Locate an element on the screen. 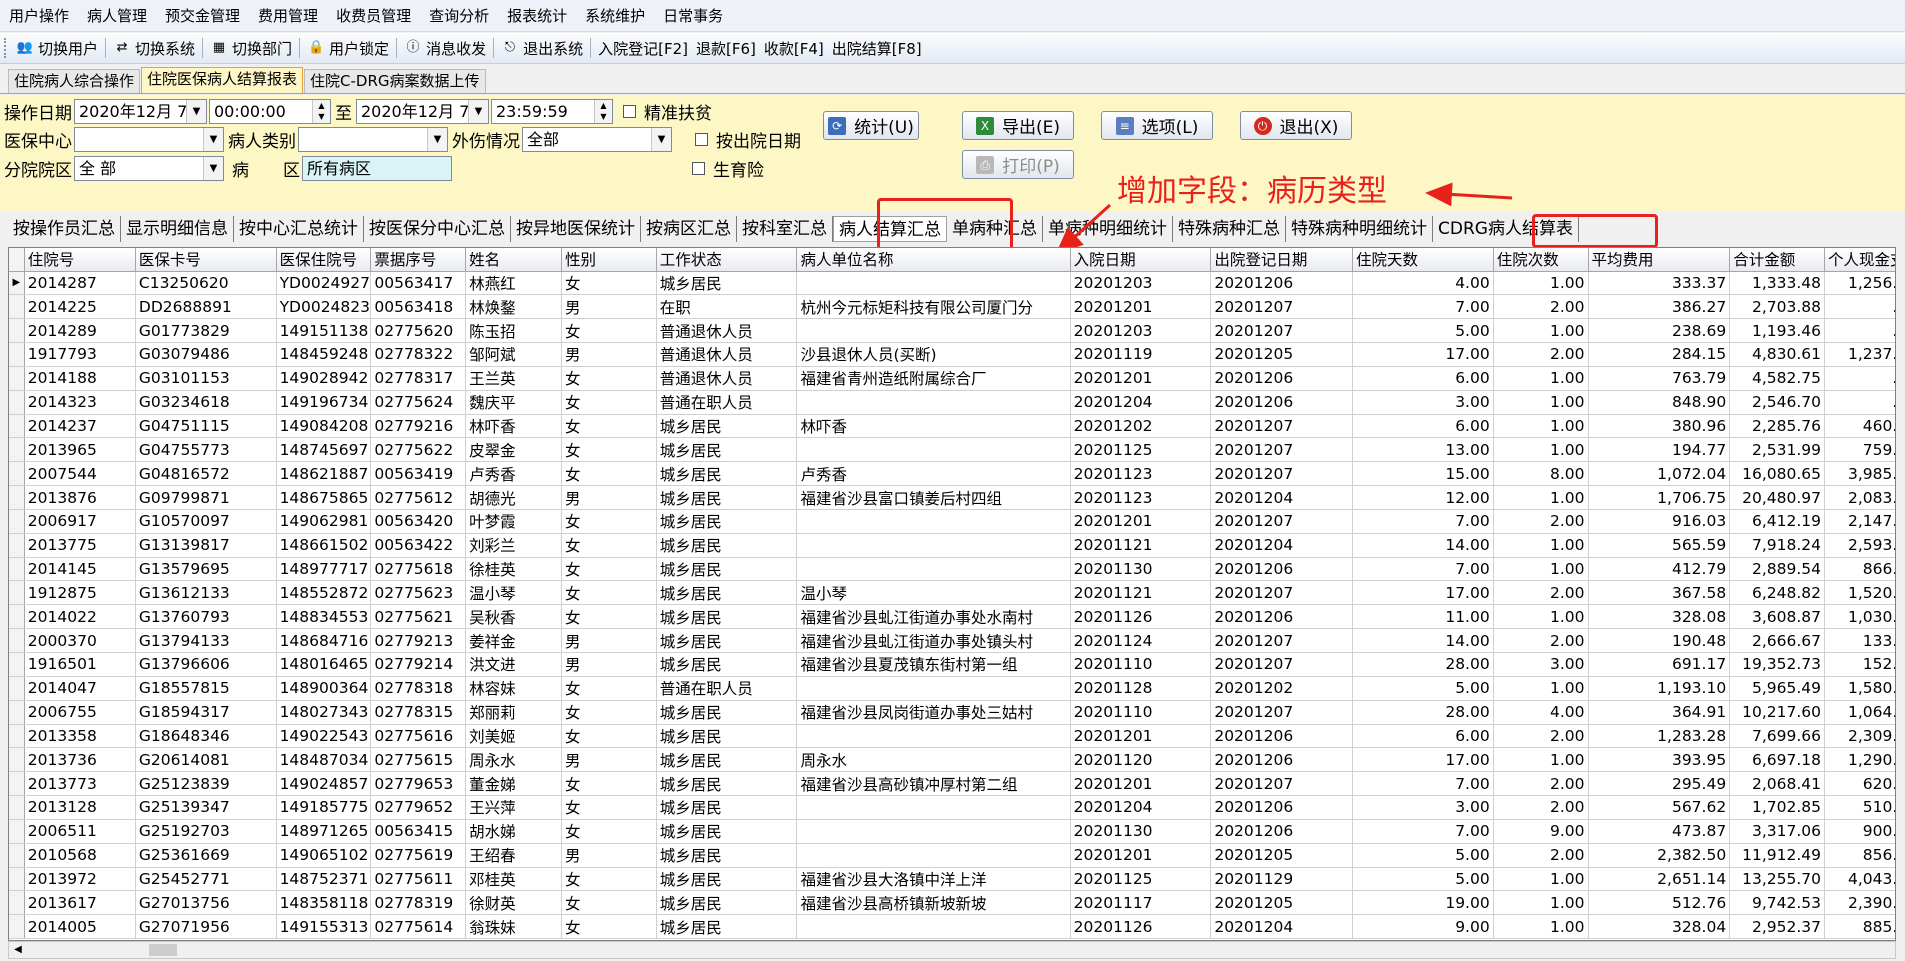 This screenshot has width=1905, height=961. table-cell: 1,256.54 is located at coordinates (1859, 283).